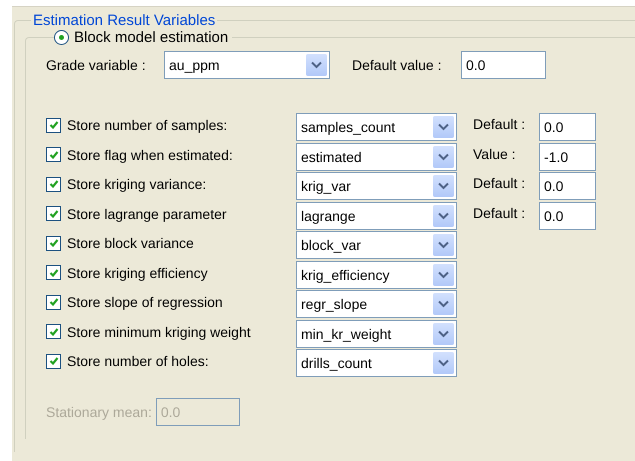 This screenshot has width=635, height=461. Describe the element at coordinates (376, 156) in the screenshot. I see `variable-dropdown: estimated` at that location.